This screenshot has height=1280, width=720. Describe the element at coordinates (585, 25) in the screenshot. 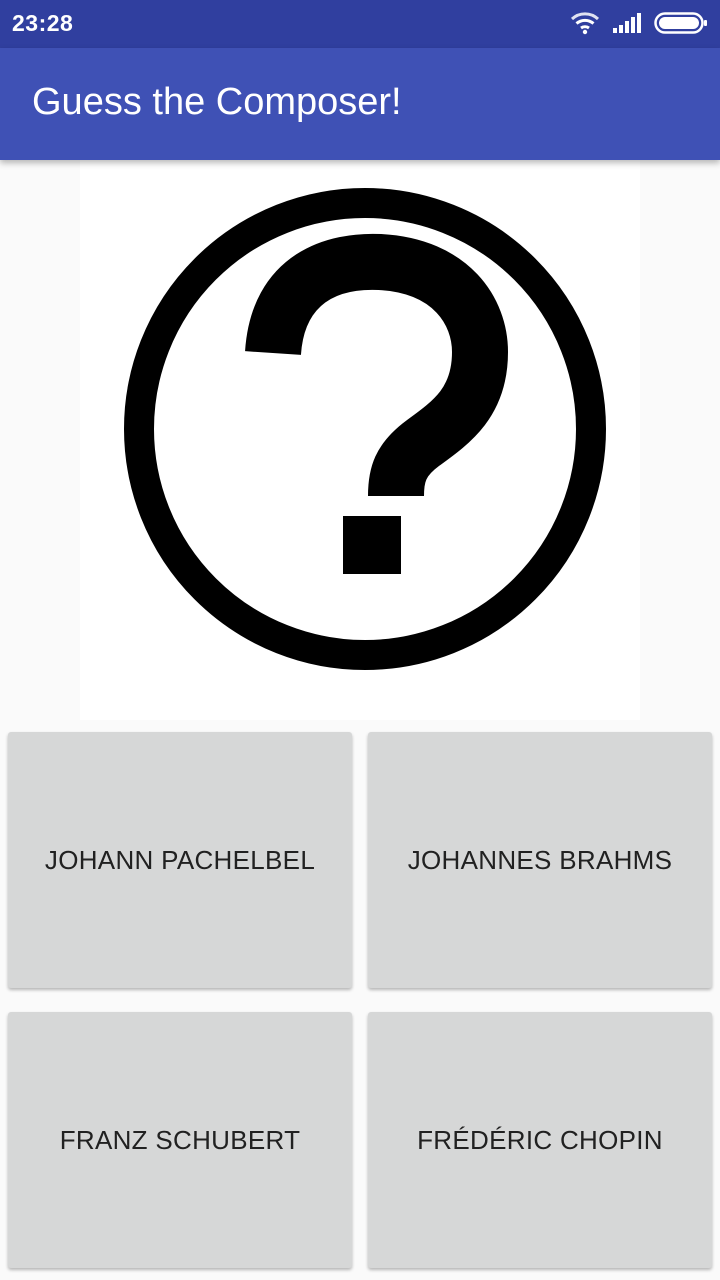

I see `wifi-icon` at that location.